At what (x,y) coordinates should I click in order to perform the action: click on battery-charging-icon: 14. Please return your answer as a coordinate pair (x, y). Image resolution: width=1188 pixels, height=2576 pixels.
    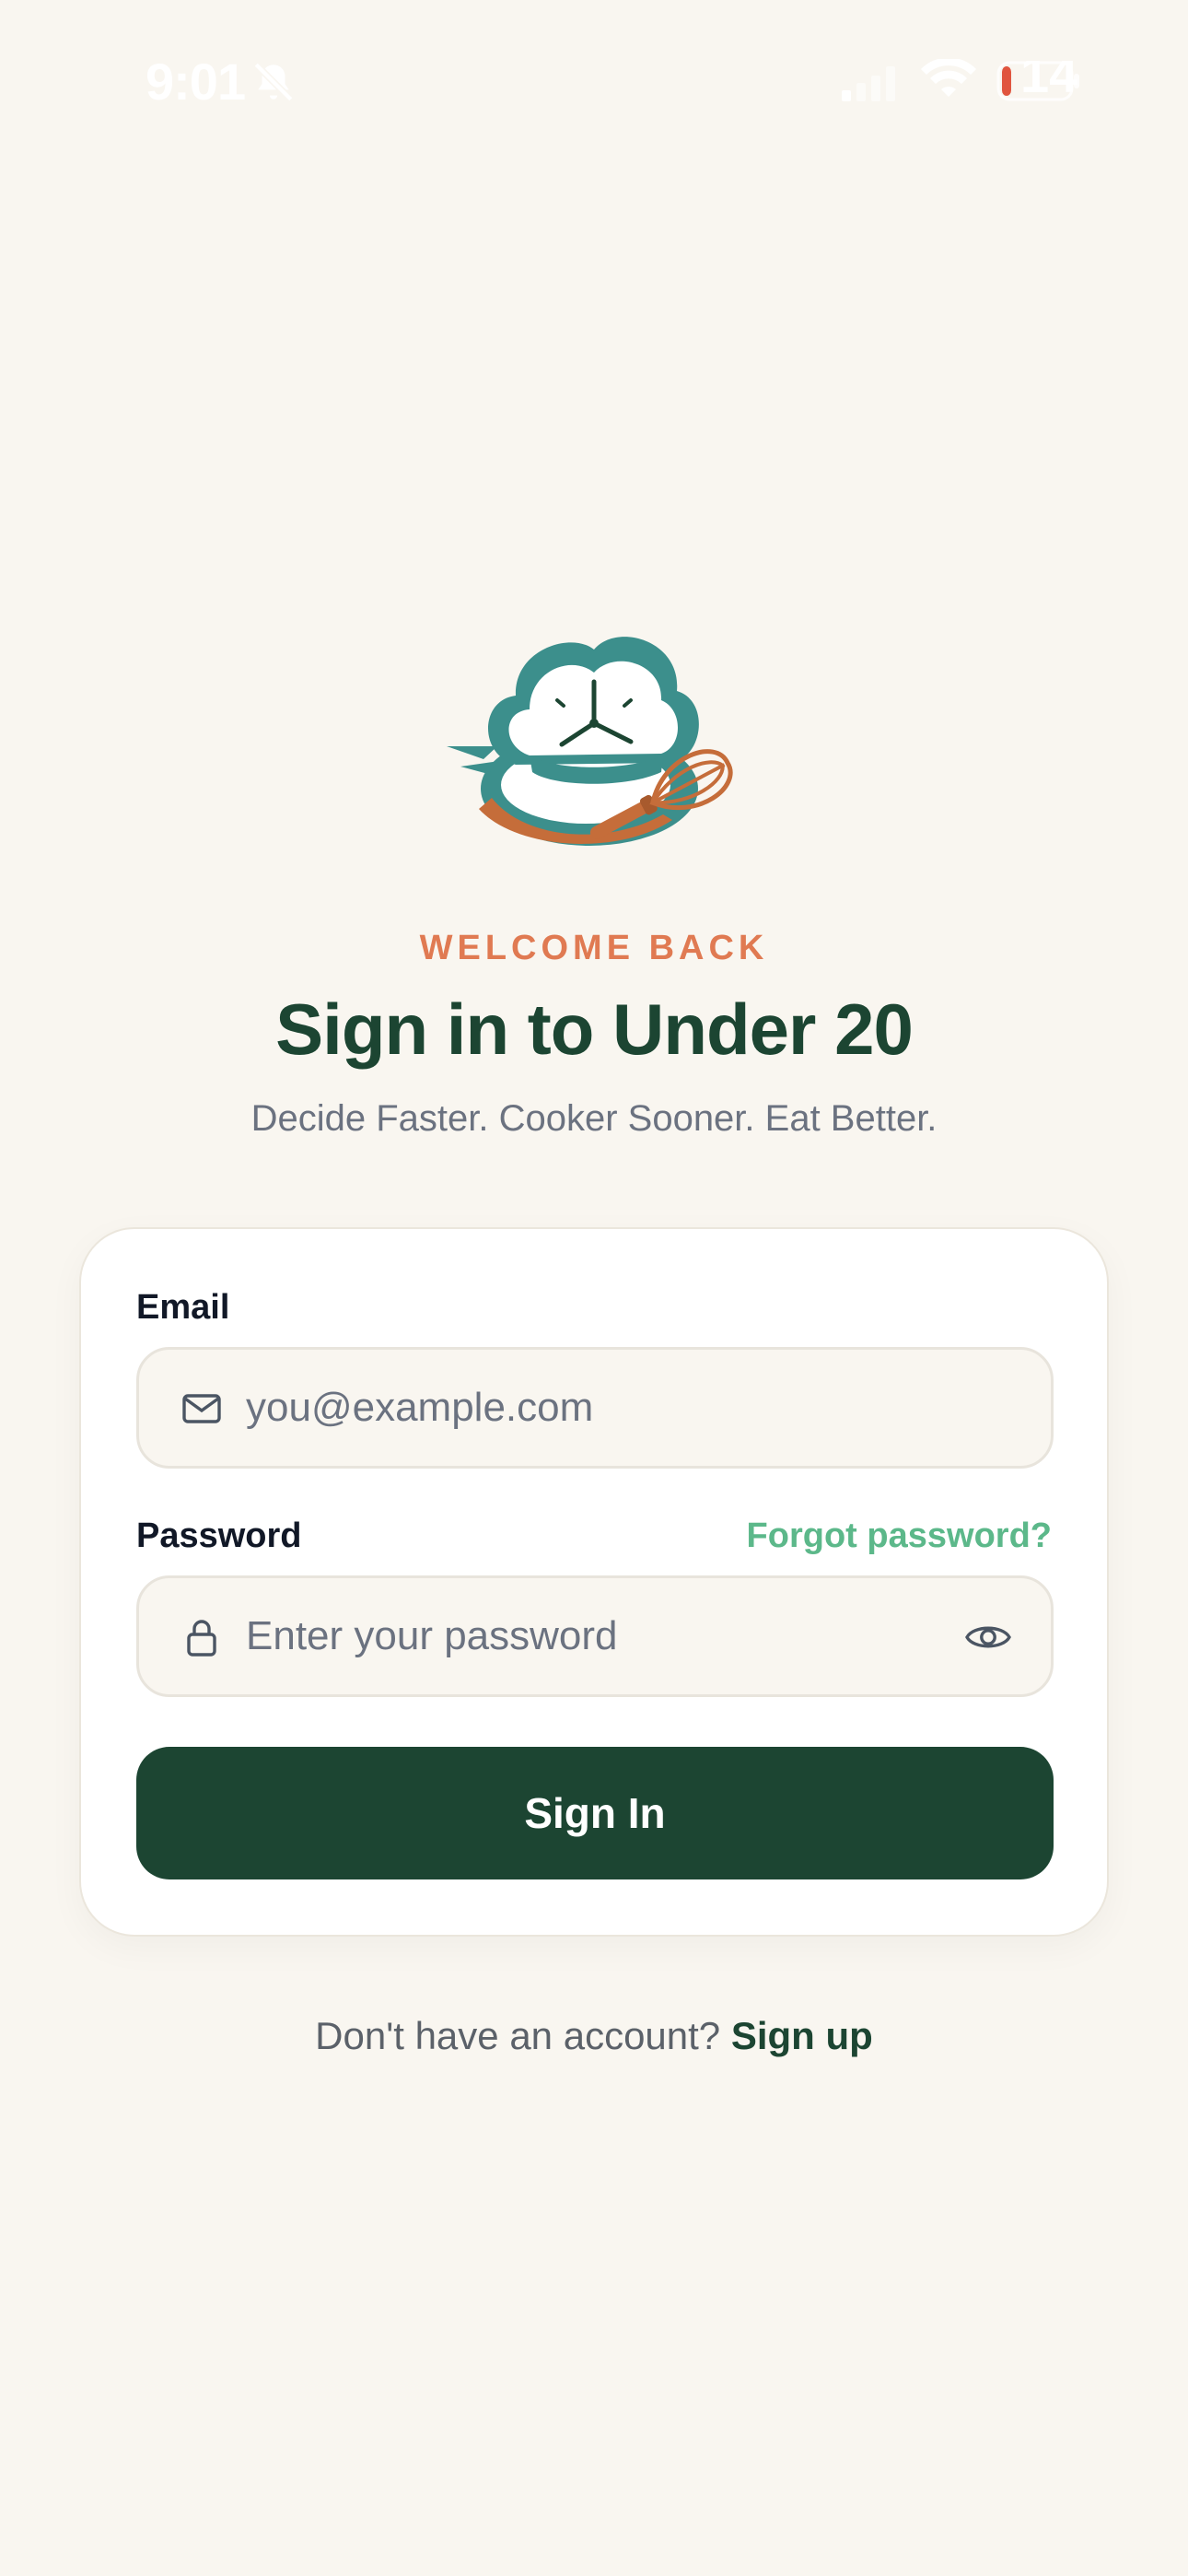
    Looking at the image, I should click on (1037, 81).